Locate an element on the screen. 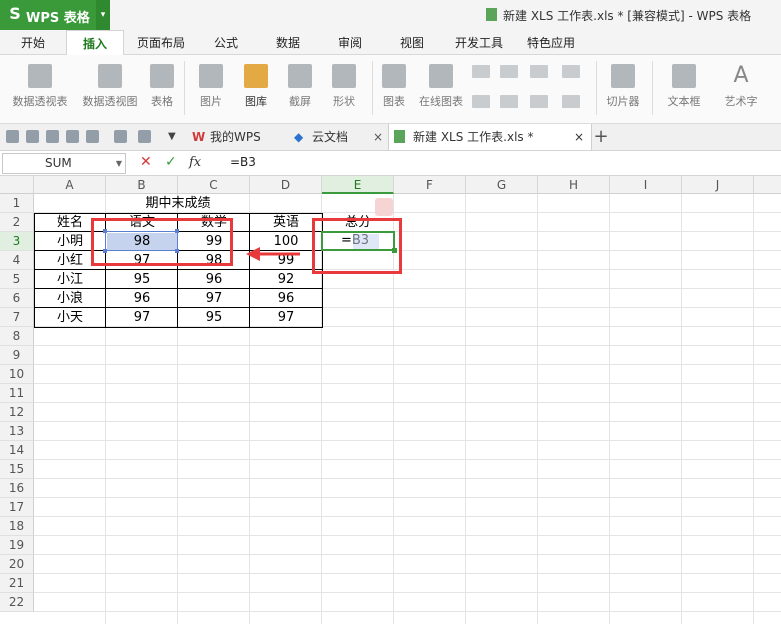  row-header: 7 is located at coordinates (17, 317).